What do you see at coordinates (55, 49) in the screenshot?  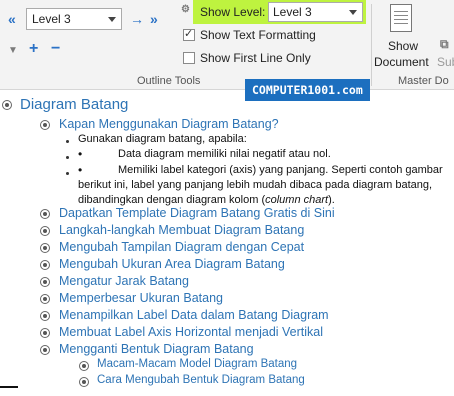 I see `collapse-minus-icon: −` at bounding box center [55, 49].